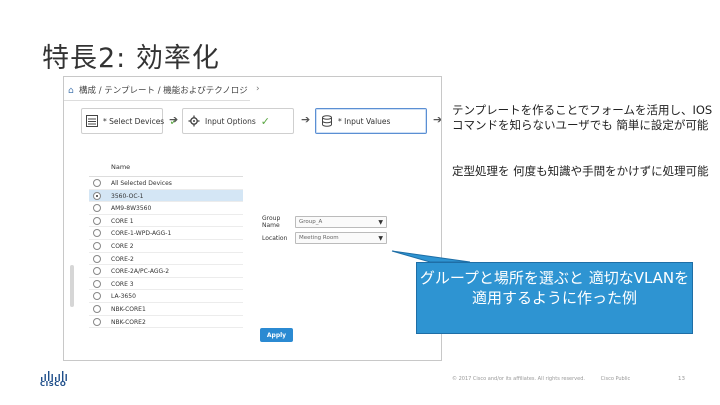 This screenshot has width=720, height=405. I want to click on classification: Cisco Public, so click(615, 379).